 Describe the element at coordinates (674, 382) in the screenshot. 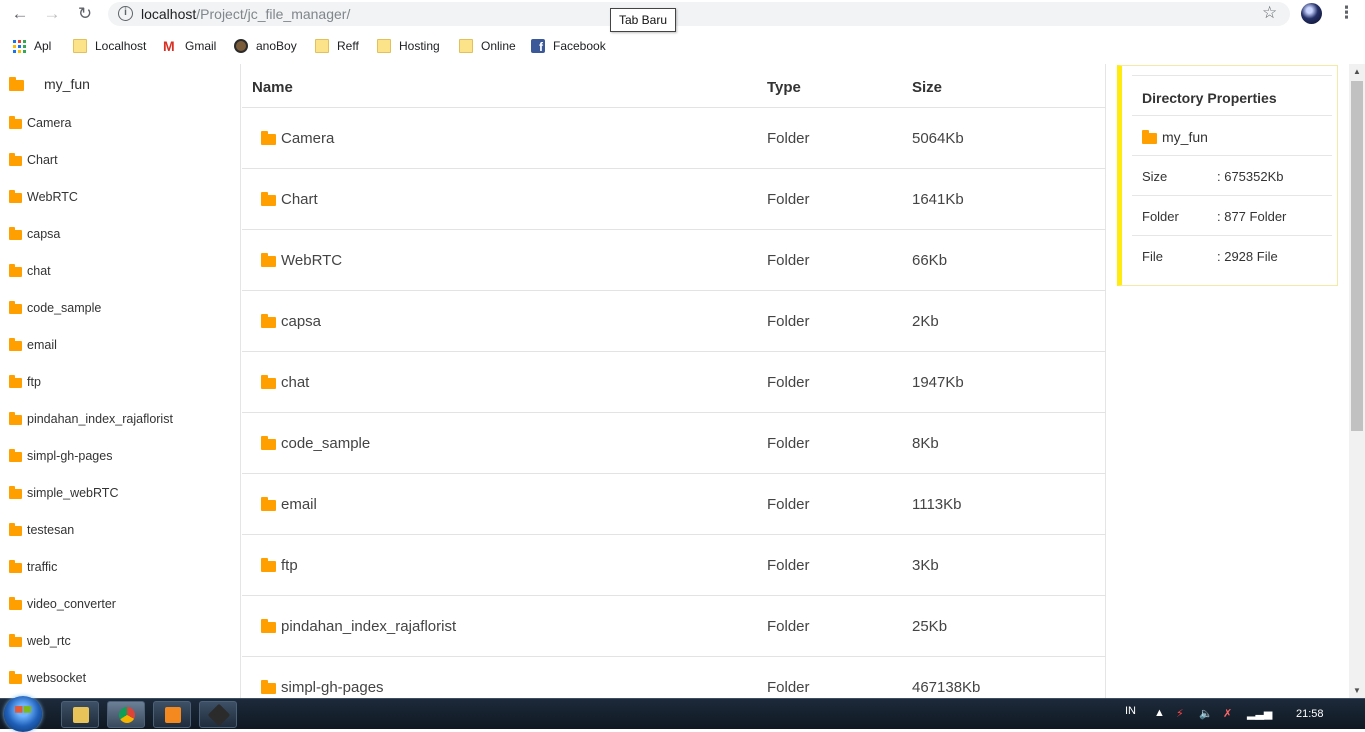

I see `table-row: chat Folder 1947Kb` at that location.